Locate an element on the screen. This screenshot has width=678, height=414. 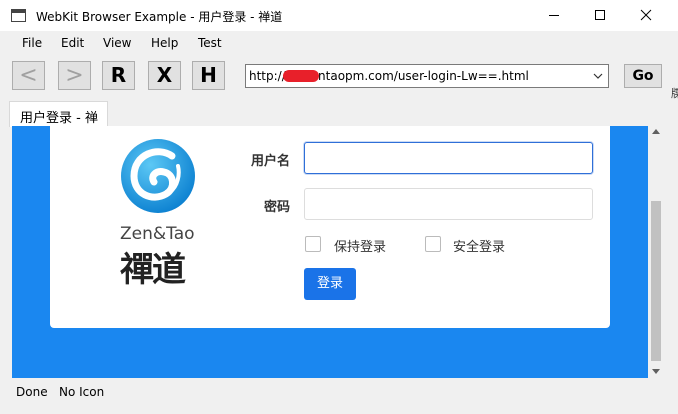
menu-file: File is located at coordinates (32, 43).